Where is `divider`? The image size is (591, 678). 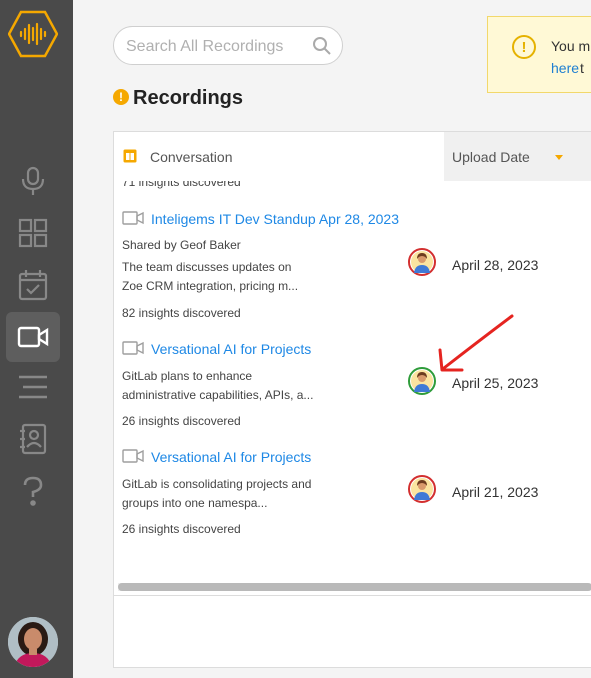
divider is located at coordinates (352, 595).